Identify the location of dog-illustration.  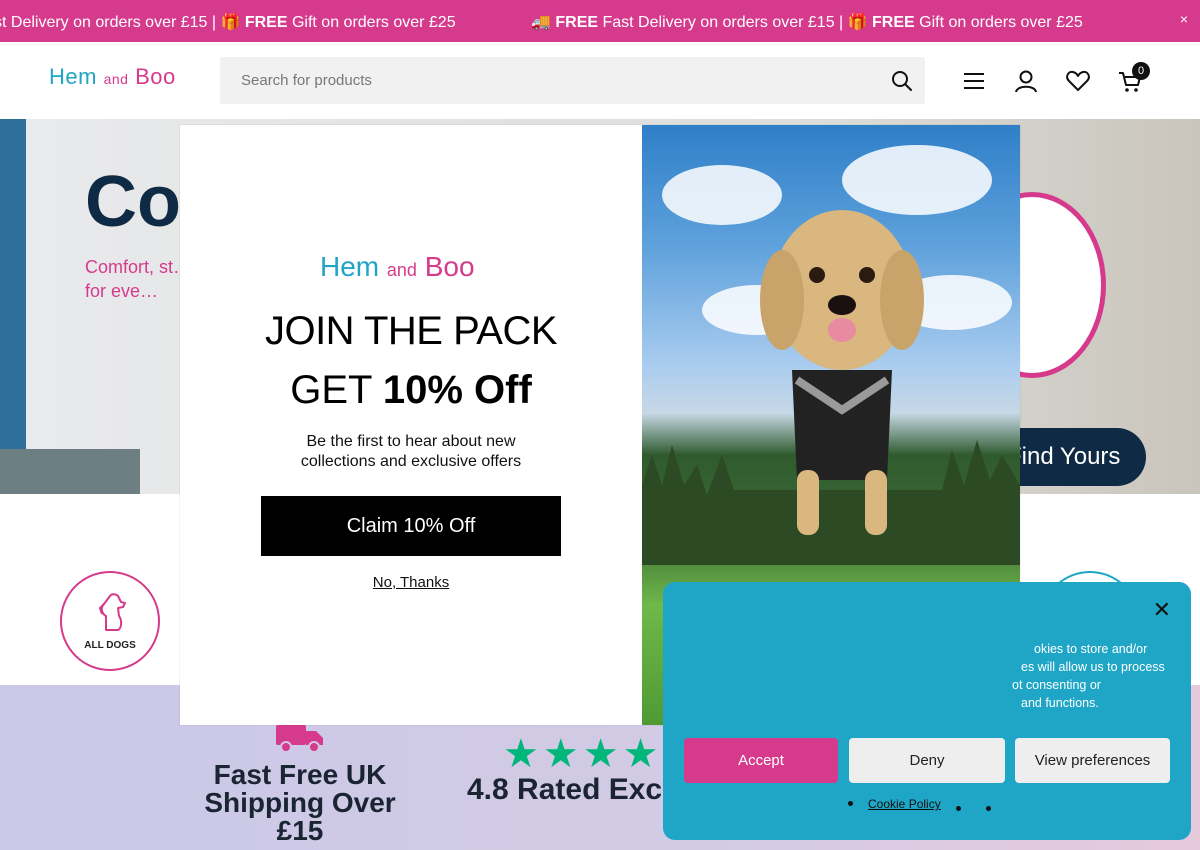
(842, 372).